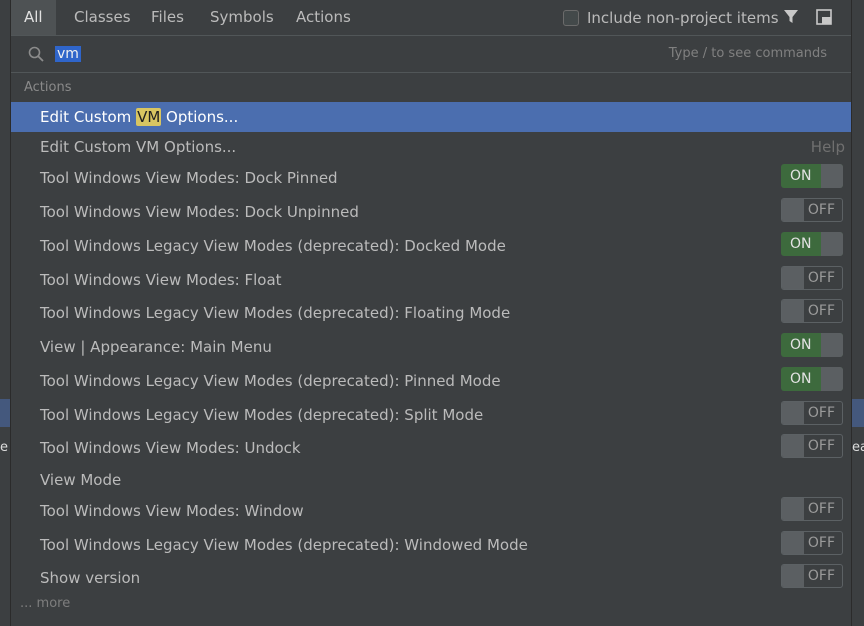  What do you see at coordinates (431, 280) in the screenshot?
I see `list-item: Tool Windows View Modes: Float` at bounding box center [431, 280].